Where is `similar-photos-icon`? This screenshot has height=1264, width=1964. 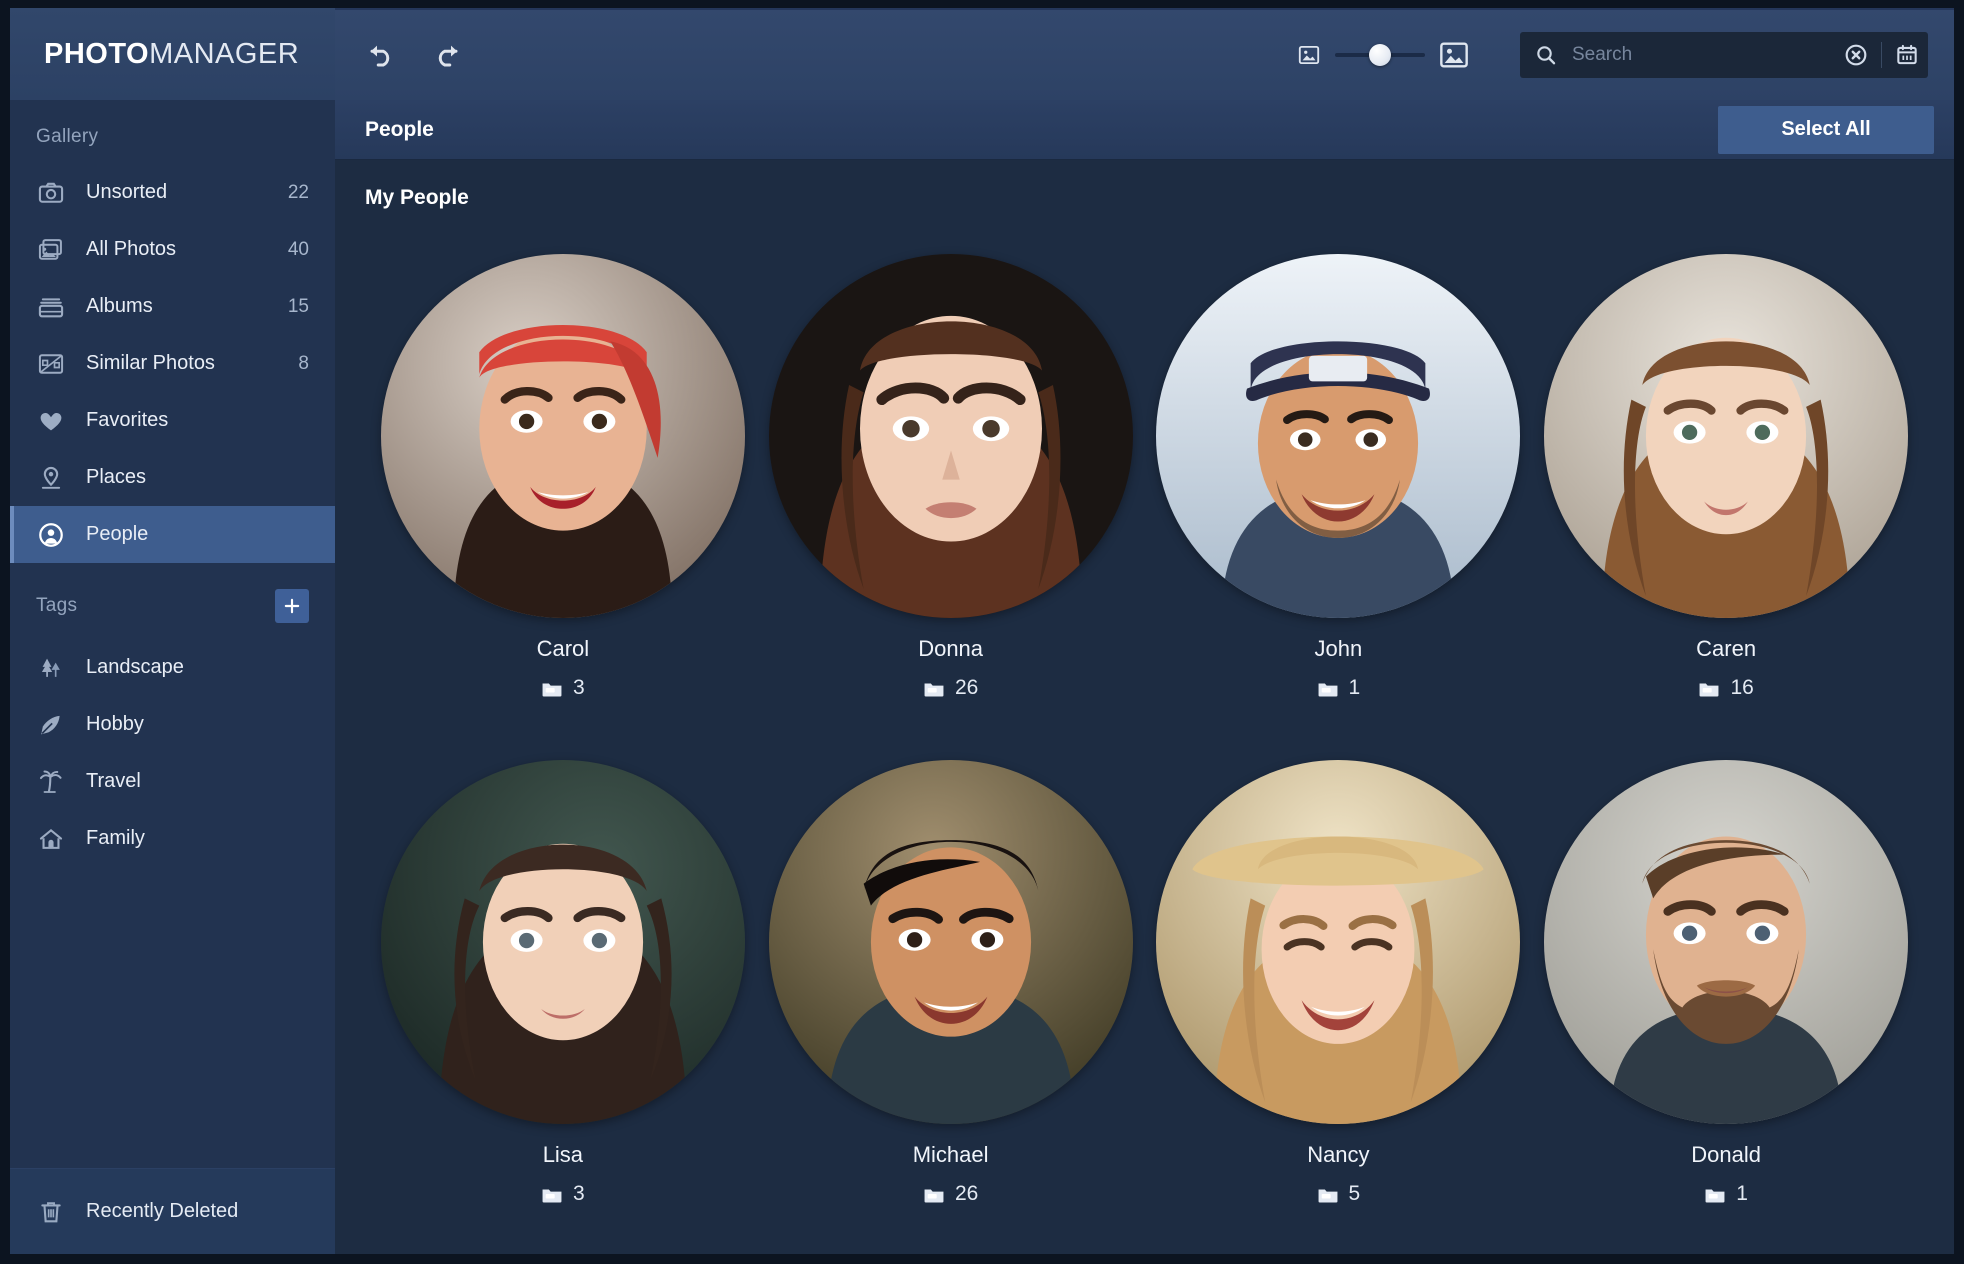 similar-photos-icon is located at coordinates (51, 364).